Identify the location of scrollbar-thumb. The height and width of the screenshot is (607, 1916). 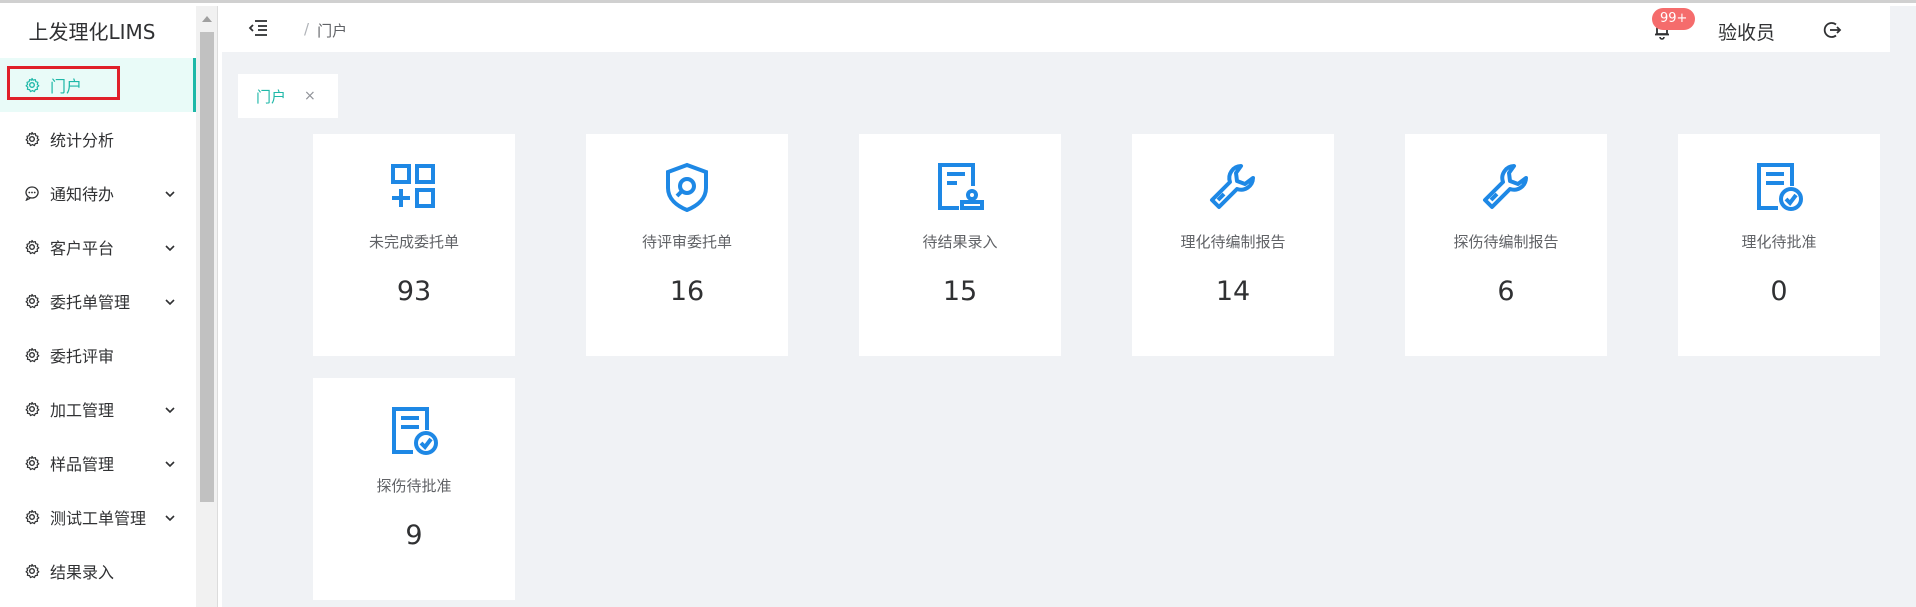
(207, 267).